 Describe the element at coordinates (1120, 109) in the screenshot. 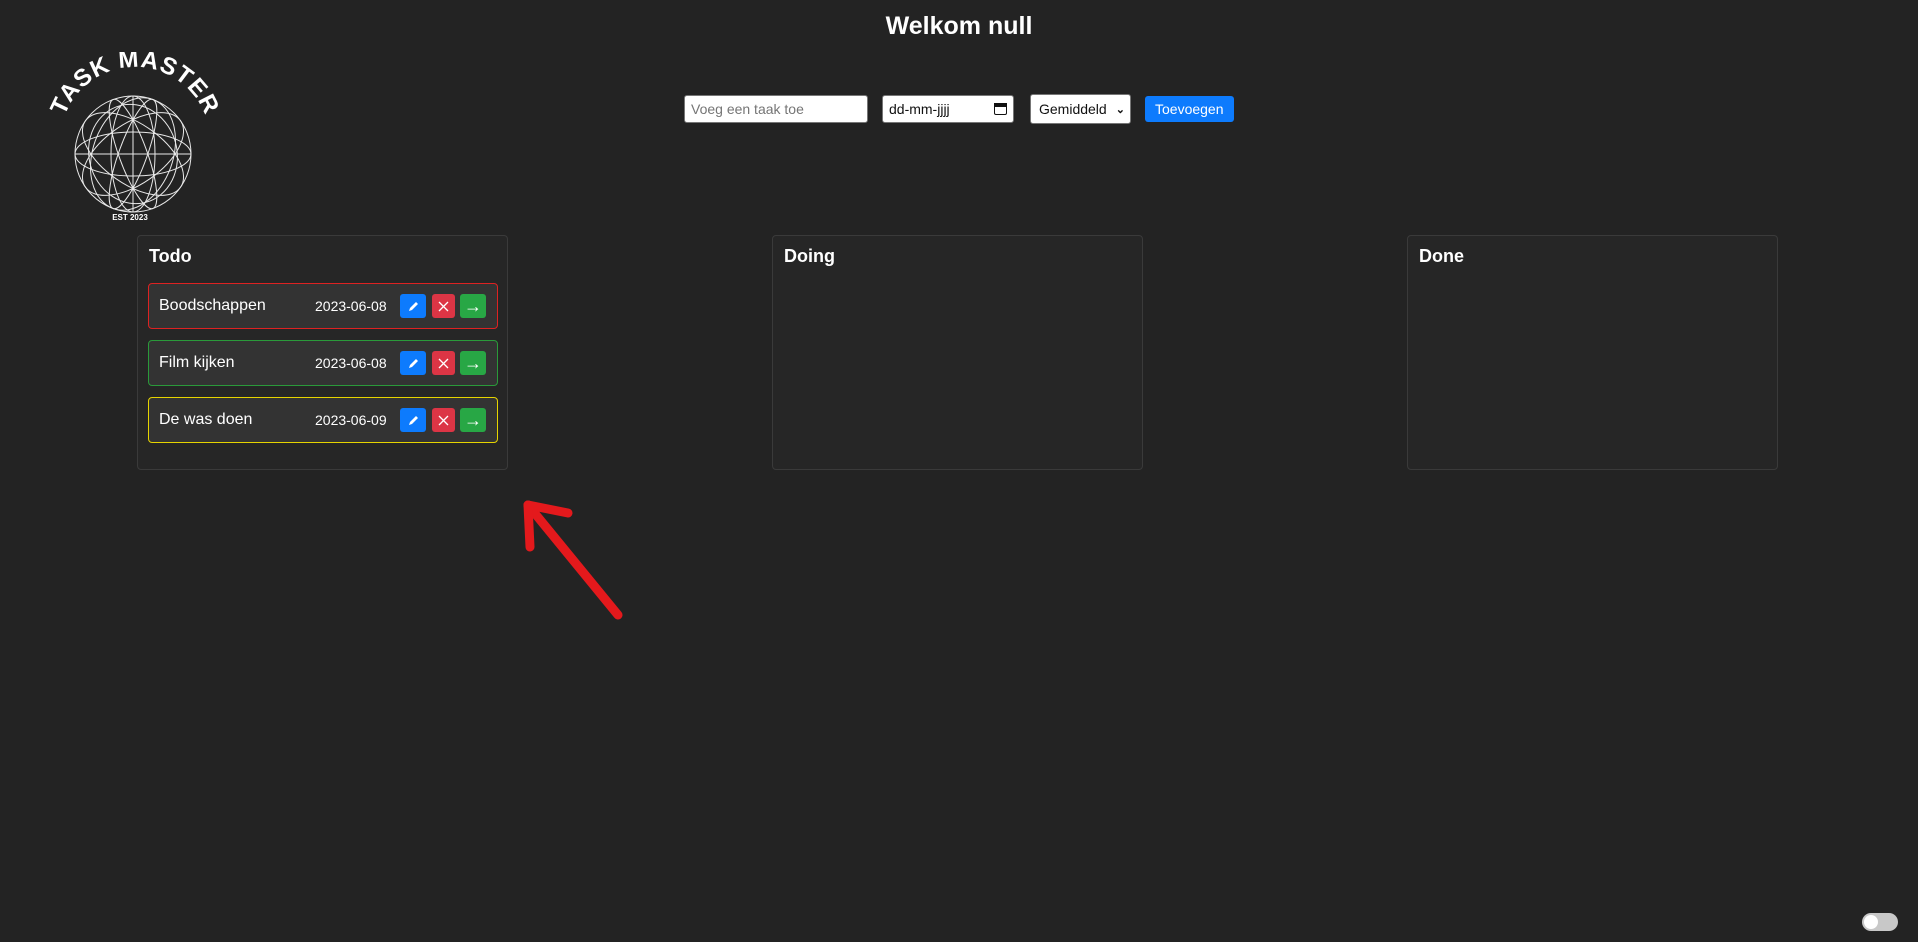

I see `chevron-down-icon: ⌄` at that location.